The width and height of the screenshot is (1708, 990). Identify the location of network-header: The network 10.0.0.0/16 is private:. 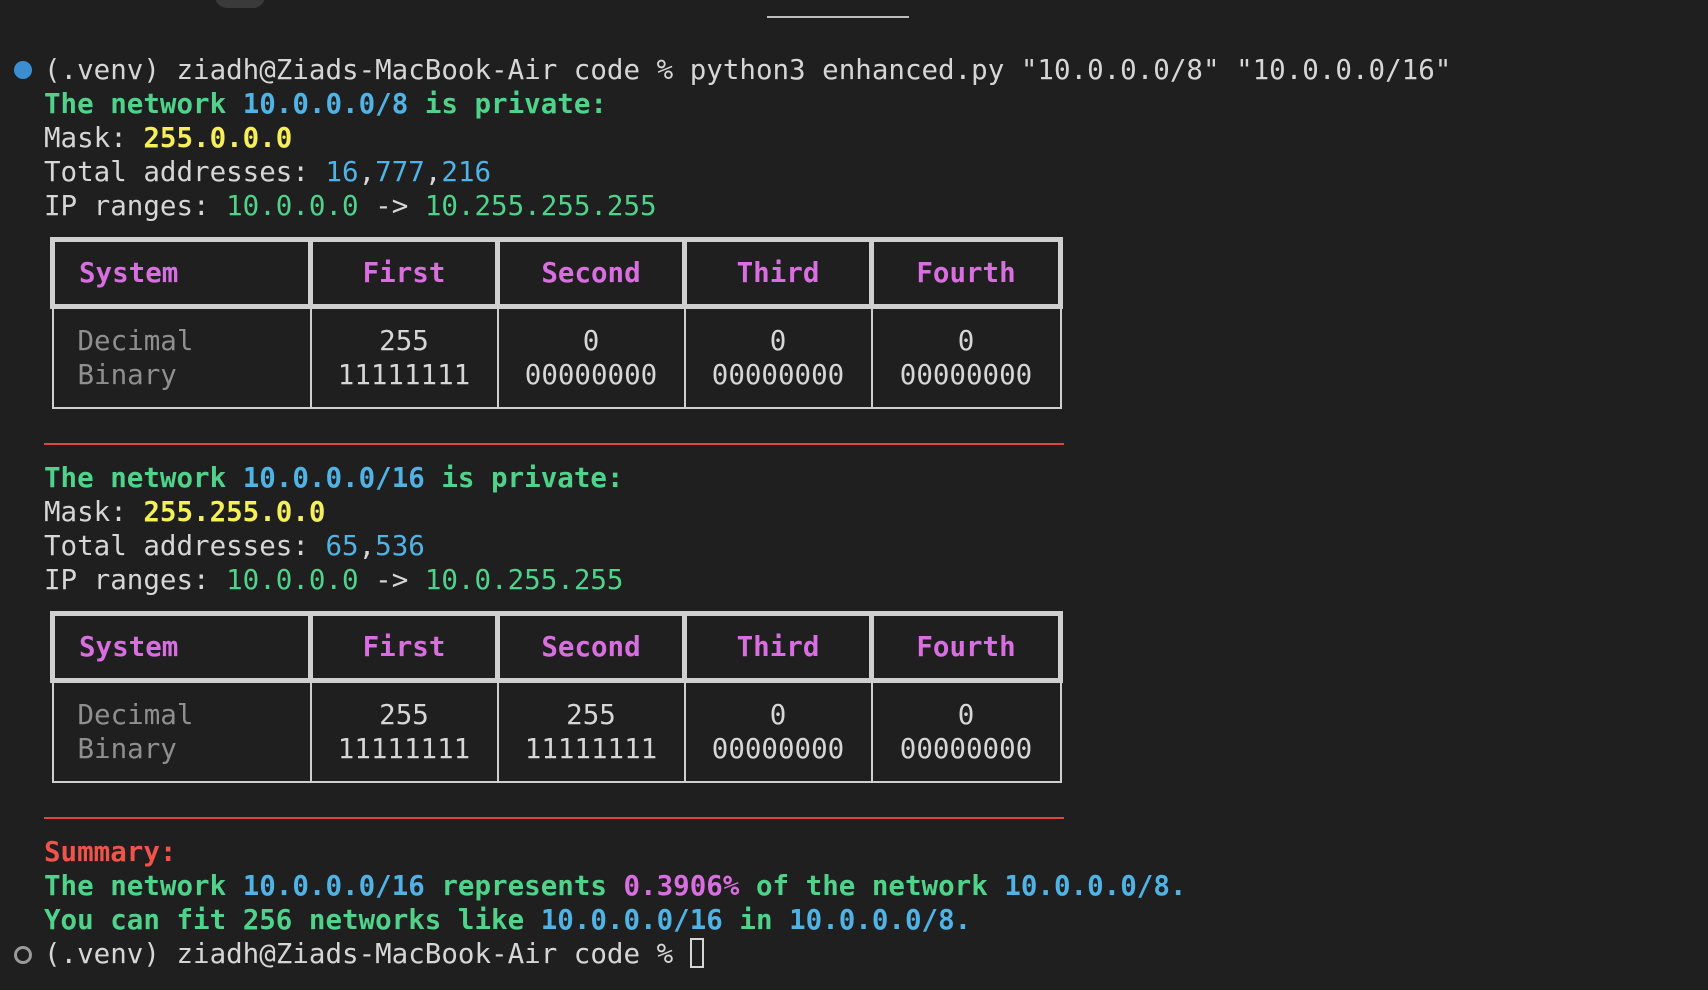
(334, 478).